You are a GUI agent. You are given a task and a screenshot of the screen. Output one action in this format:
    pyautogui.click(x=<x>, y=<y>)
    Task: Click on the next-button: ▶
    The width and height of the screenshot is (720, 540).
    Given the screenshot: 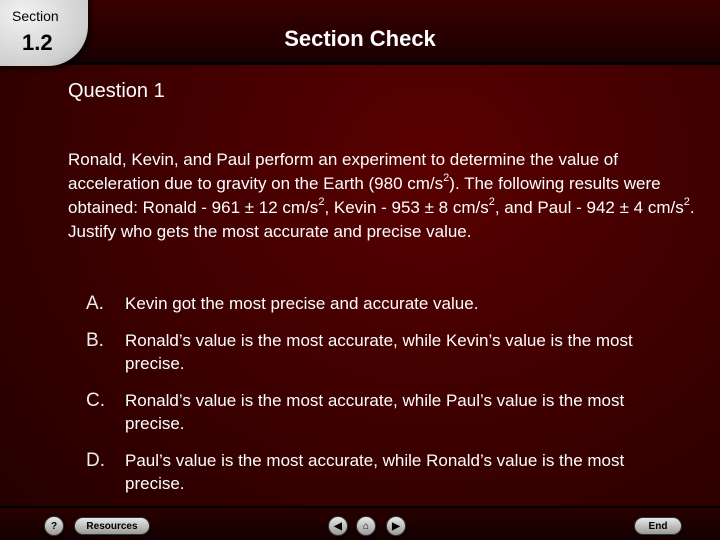 What is the action you would take?
    pyautogui.click(x=396, y=526)
    